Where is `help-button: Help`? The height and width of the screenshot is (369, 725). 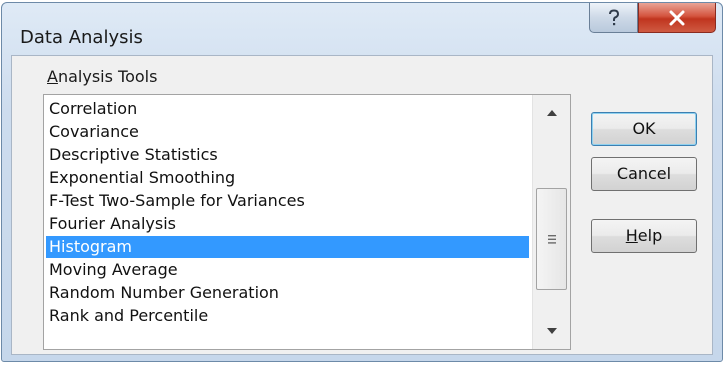
help-button: Help is located at coordinates (644, 236).